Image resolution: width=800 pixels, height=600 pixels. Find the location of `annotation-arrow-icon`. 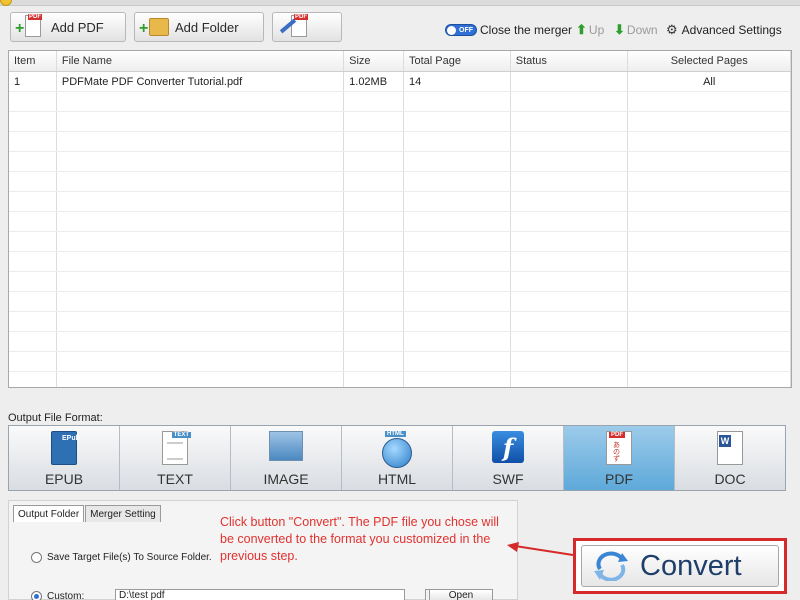

annotation-arrow-icon is located at coordinates (540, 549).